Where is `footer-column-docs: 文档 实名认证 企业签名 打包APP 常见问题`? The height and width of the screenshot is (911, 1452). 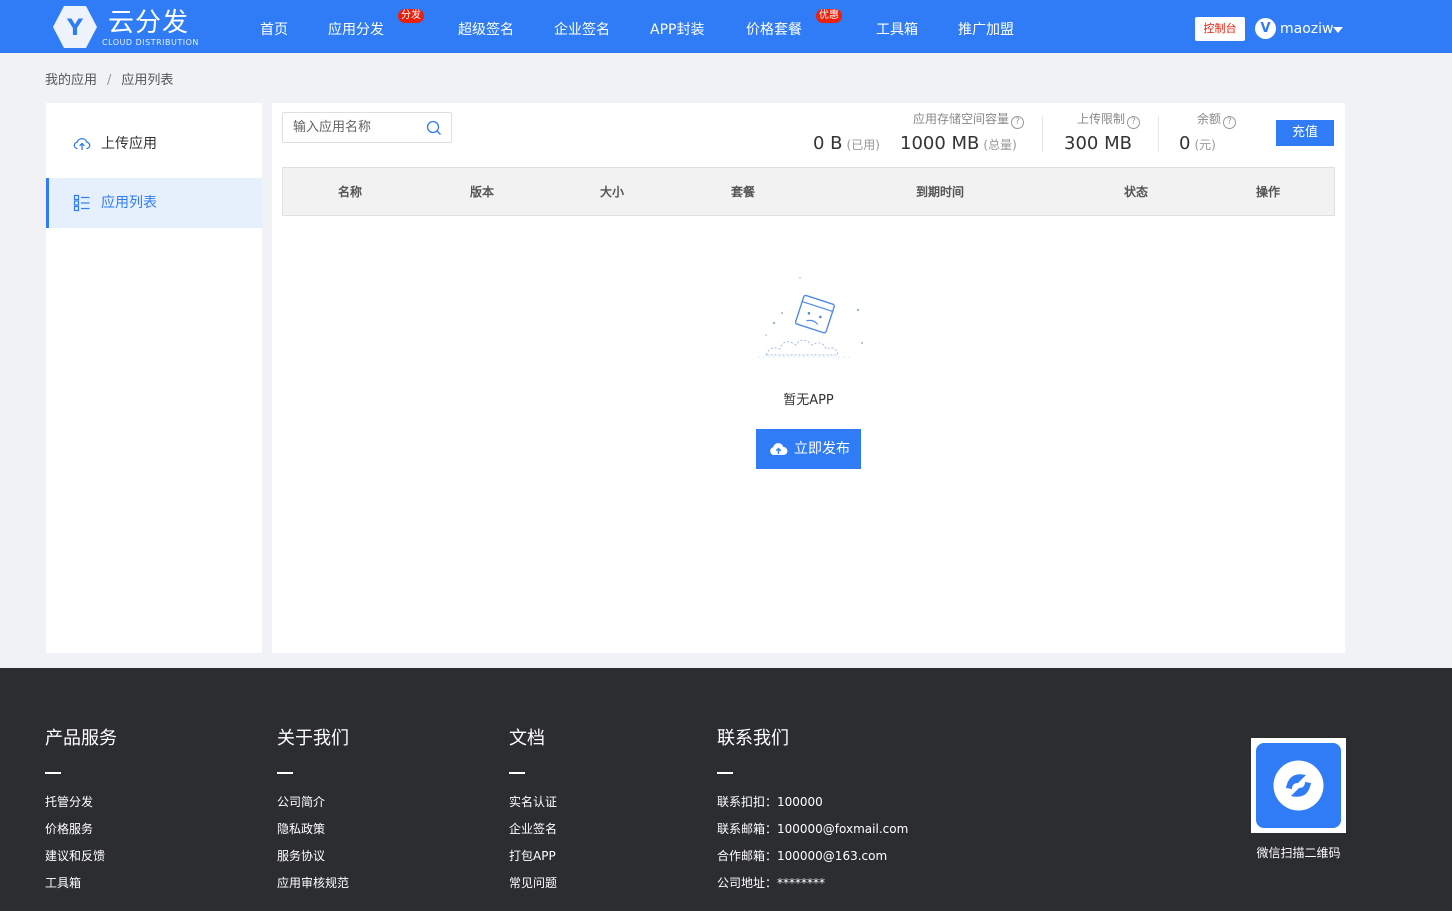 footer-column-docs: 文档 实名认证 企业签名 打包APP 常见问题 is located at coordinates (533, 811).